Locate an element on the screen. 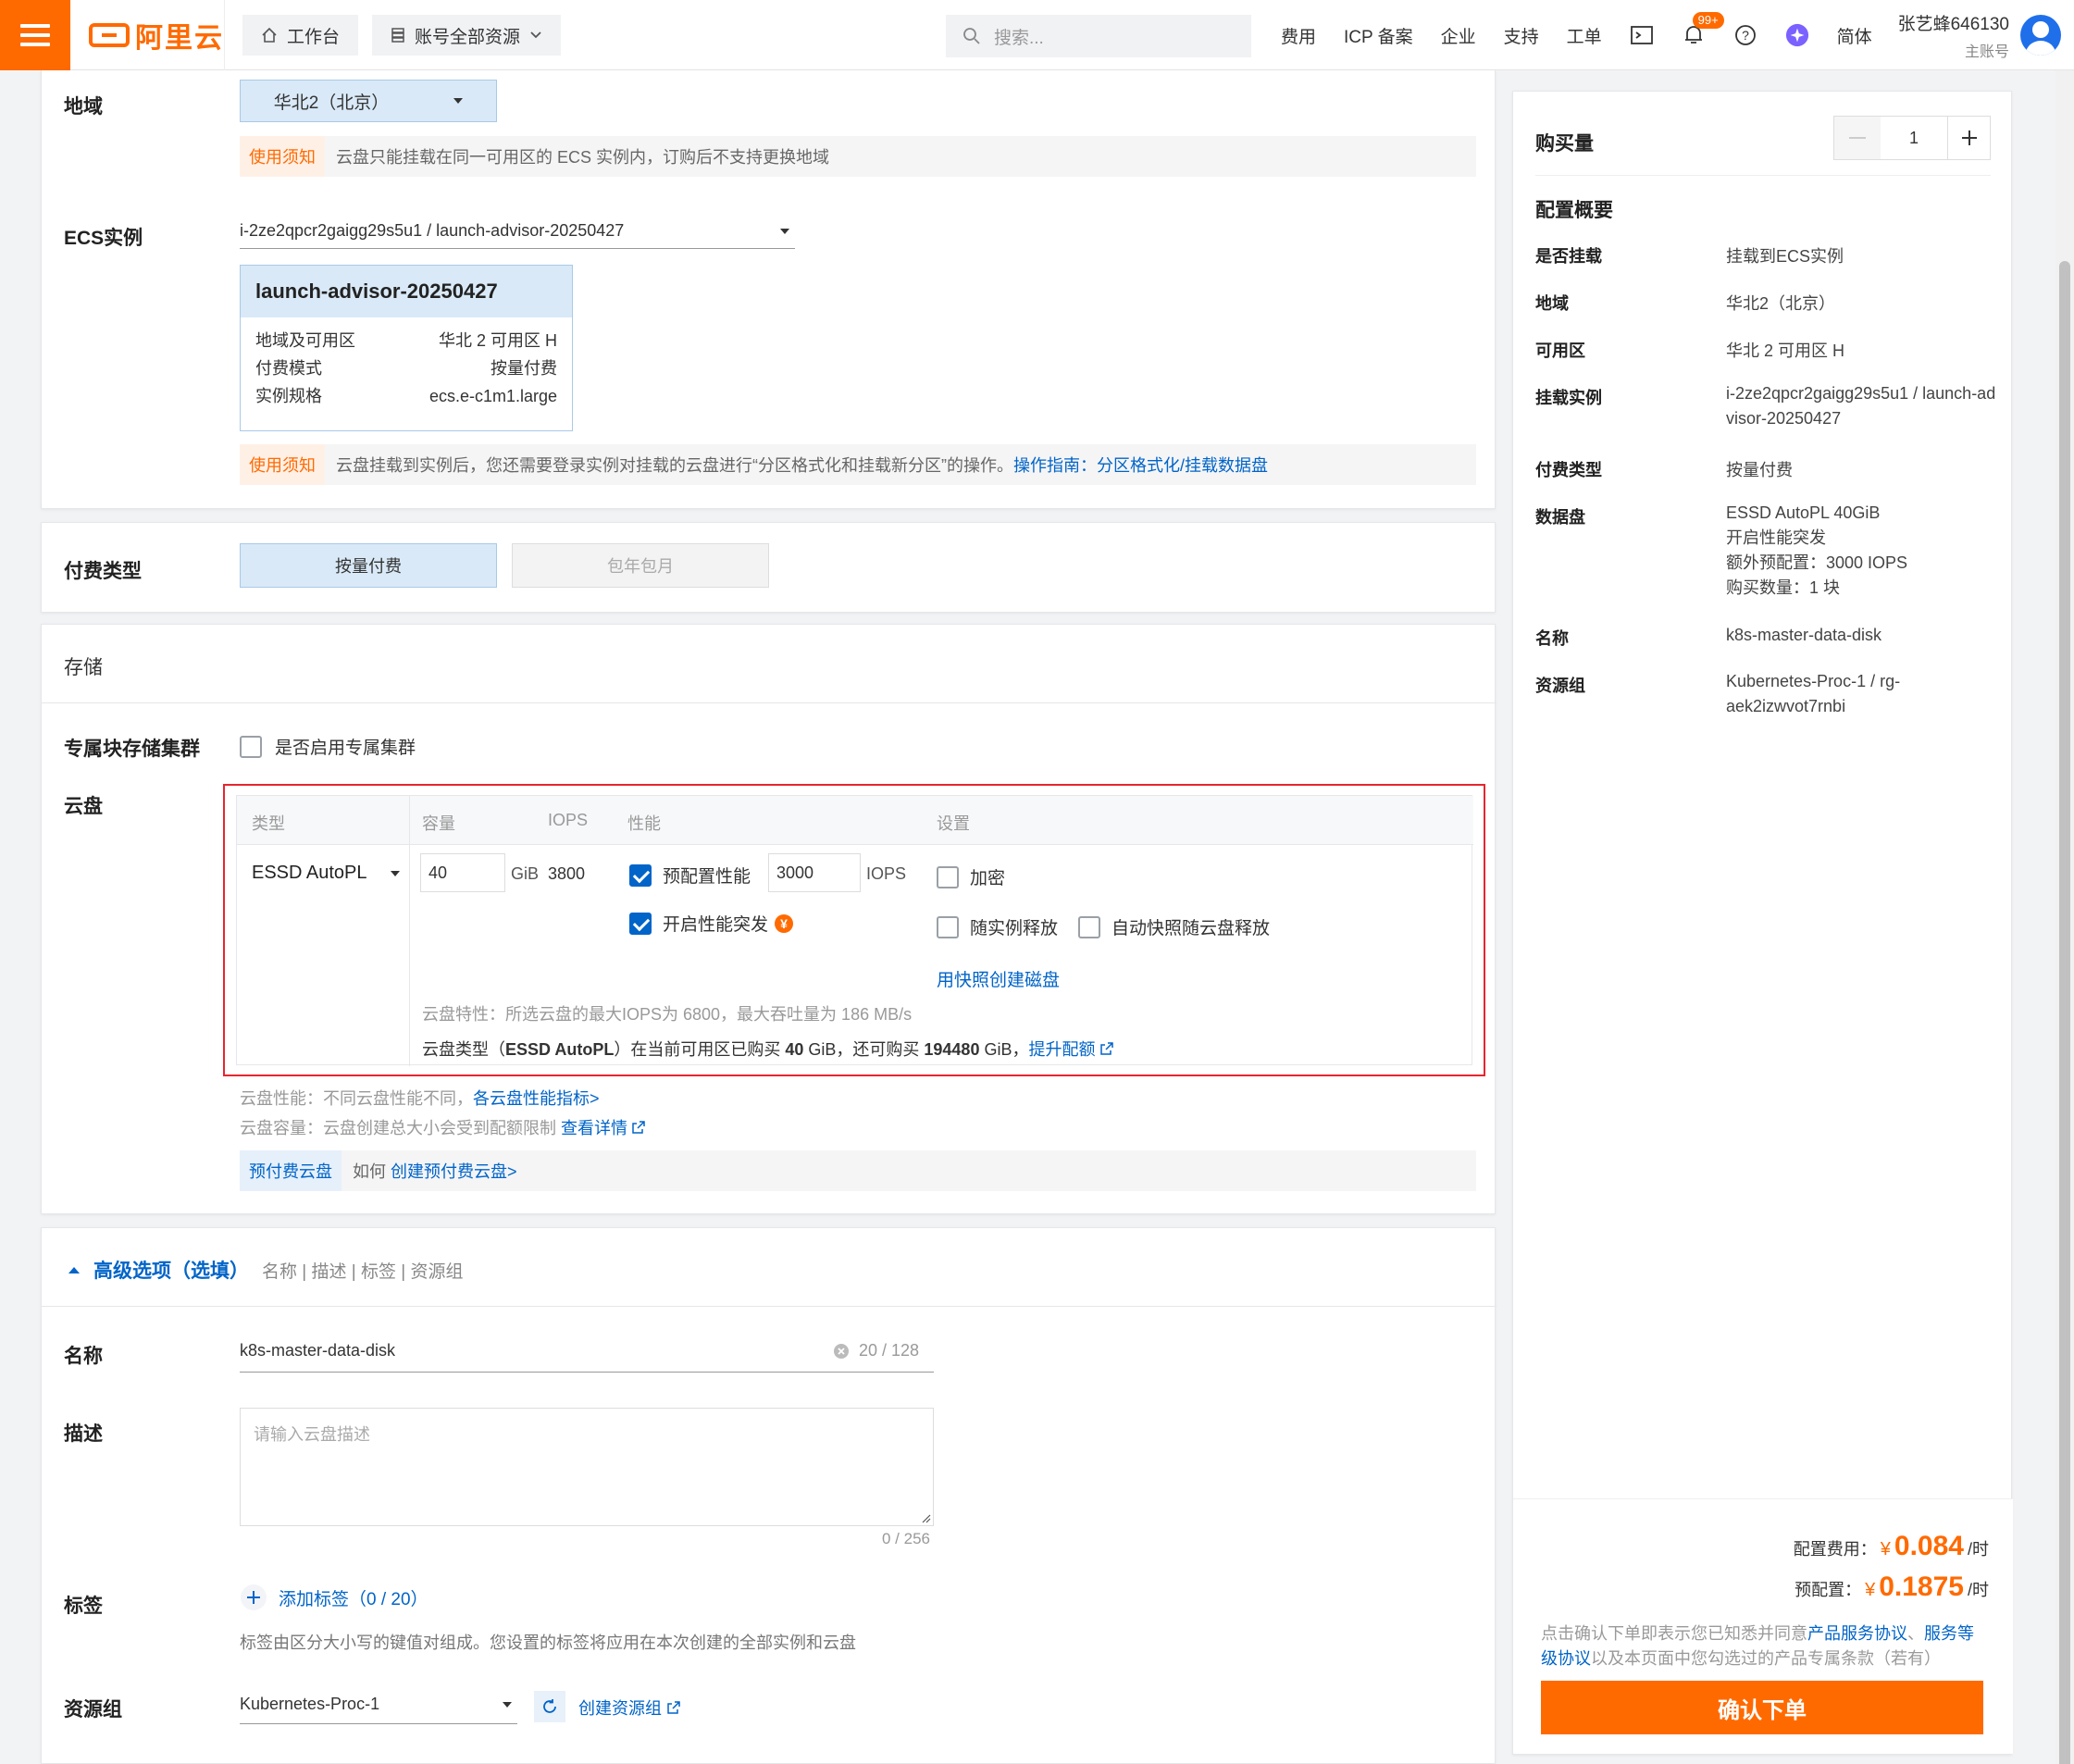 This screenshot has width=2074, height=1764. resources-dropdown: 账号全部资源 is located at coordinates (467, 35).